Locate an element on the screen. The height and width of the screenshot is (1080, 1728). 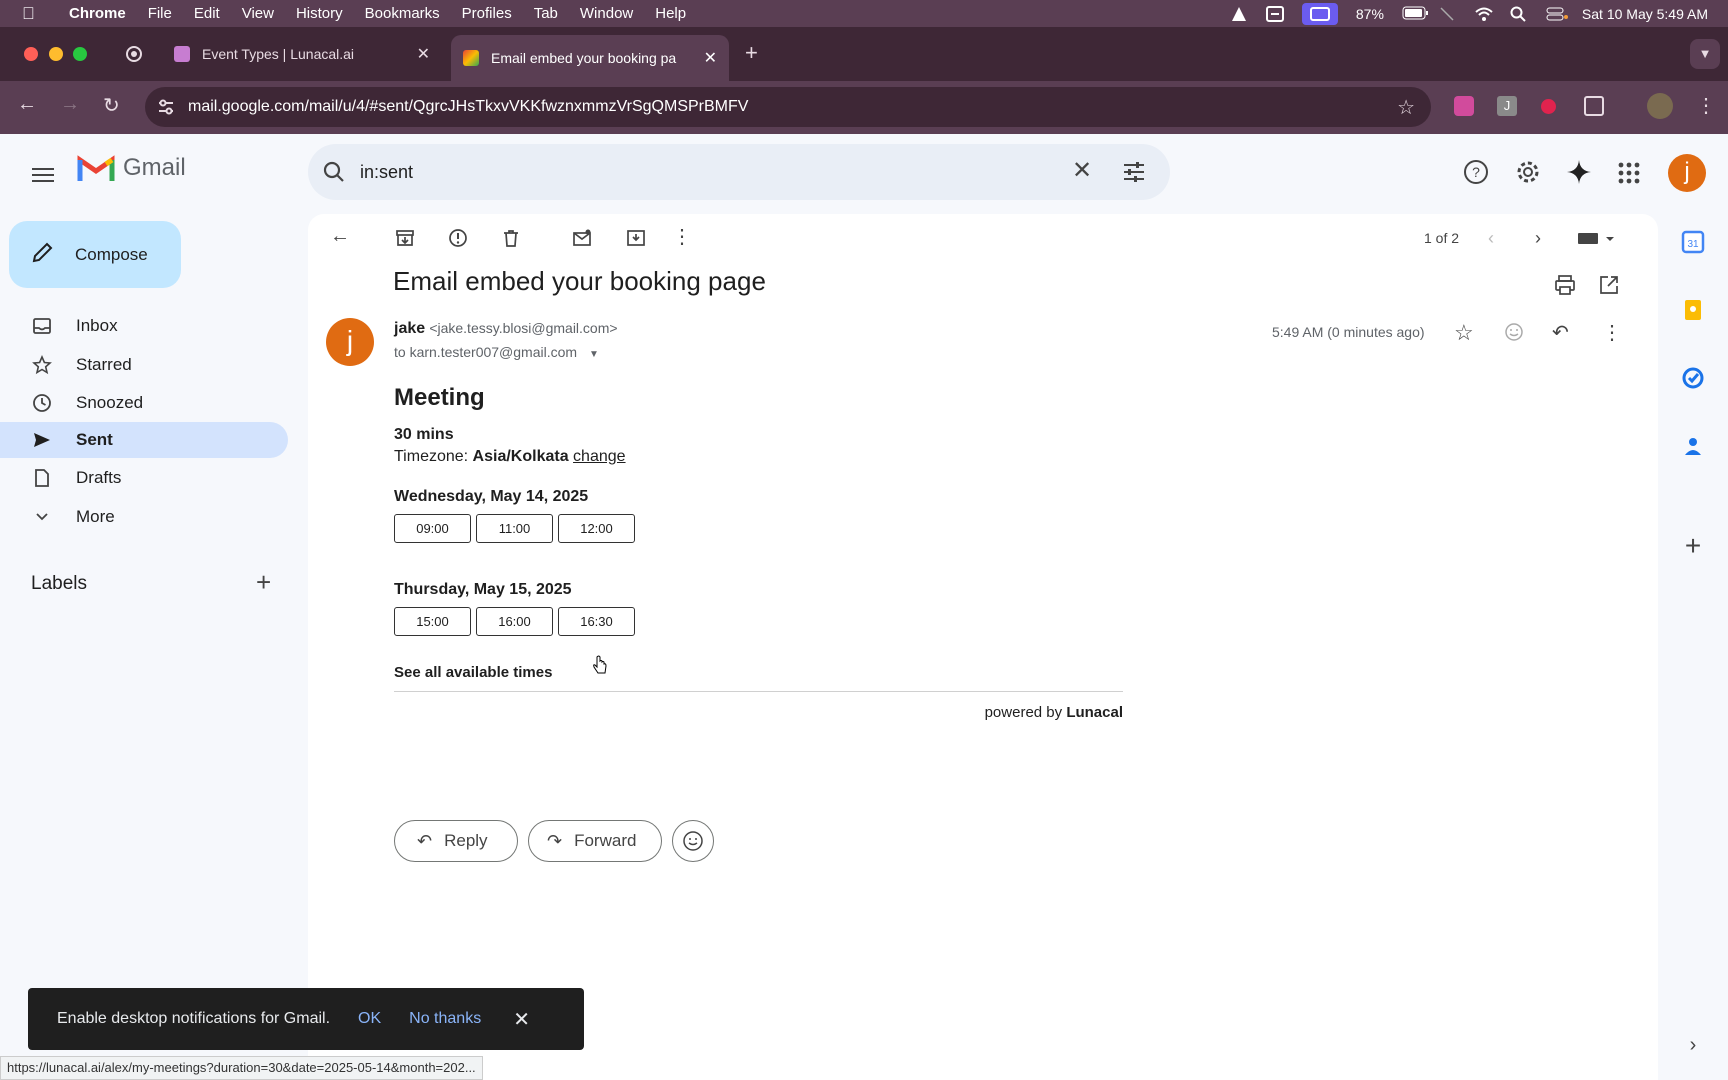
search-bar: in:sent ✕ is located at coordinates (739, 172).